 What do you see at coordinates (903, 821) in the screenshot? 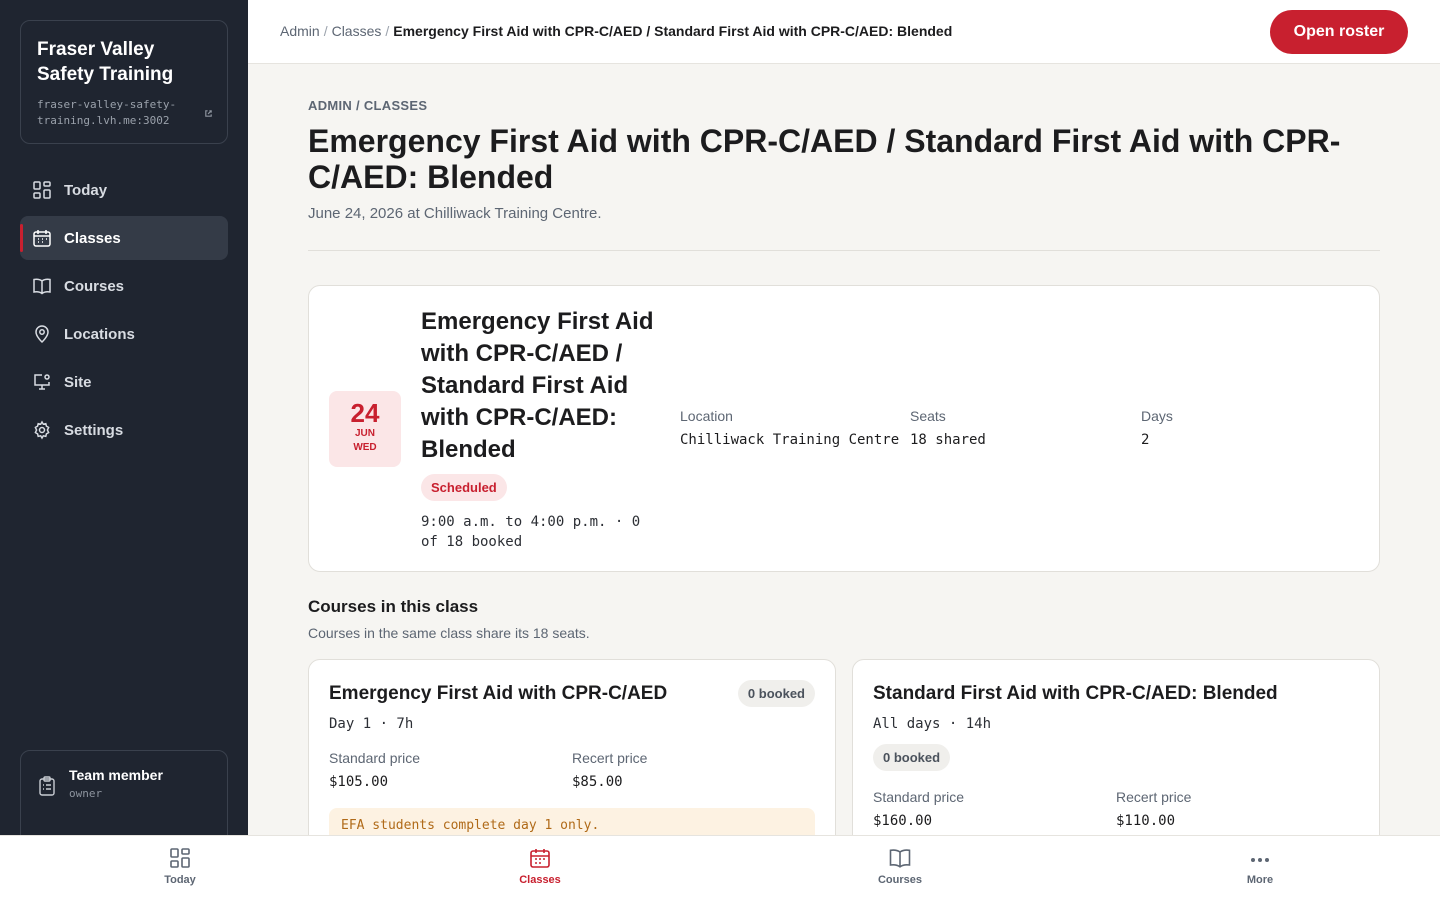
I see `price-value: $160.00` at bounding box center [903, 821].